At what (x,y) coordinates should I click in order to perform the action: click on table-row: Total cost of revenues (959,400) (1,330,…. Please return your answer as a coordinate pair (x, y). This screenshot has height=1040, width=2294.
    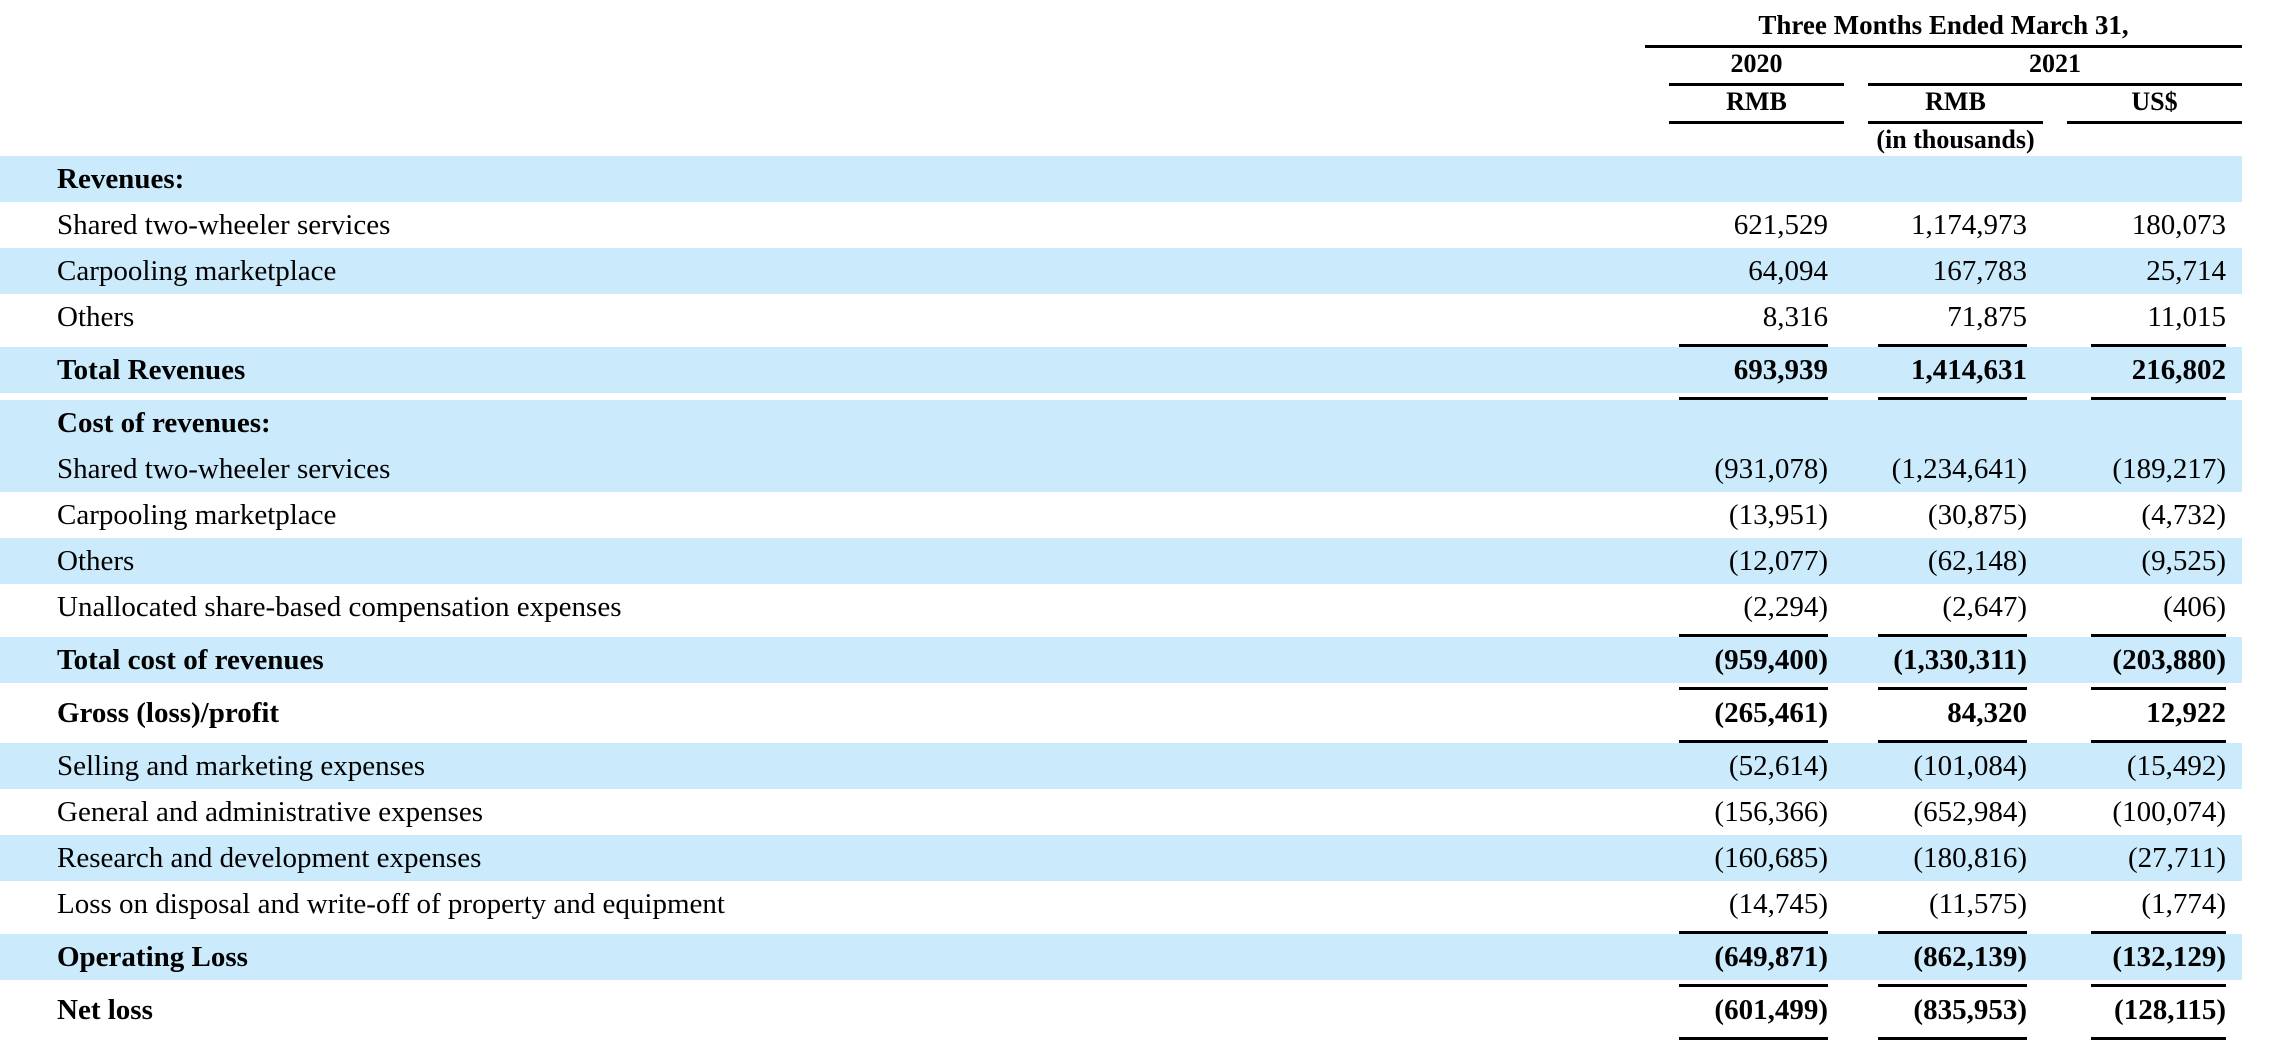
    Looking at the image, I should click on (1147, 660).